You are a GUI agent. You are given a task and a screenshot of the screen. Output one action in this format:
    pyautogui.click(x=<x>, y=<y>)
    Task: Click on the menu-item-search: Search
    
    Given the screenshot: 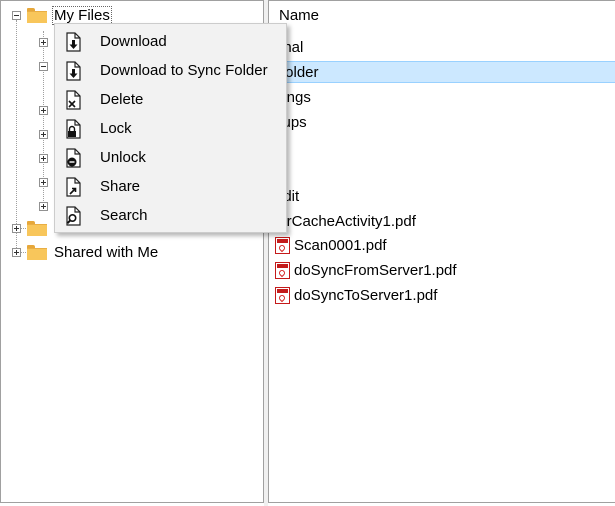 What is the action you would take?
    pyautogui.click(x=170, y=215)
    